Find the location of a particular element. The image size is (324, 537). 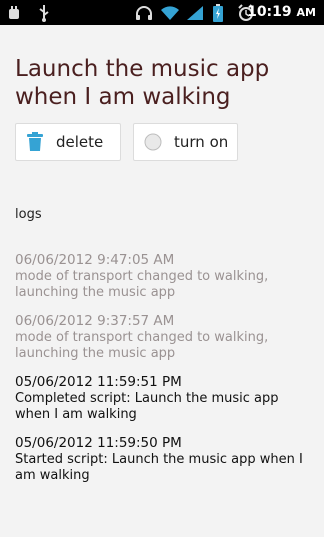

turn-on-button: turn on is located at coordinates (185, 142).